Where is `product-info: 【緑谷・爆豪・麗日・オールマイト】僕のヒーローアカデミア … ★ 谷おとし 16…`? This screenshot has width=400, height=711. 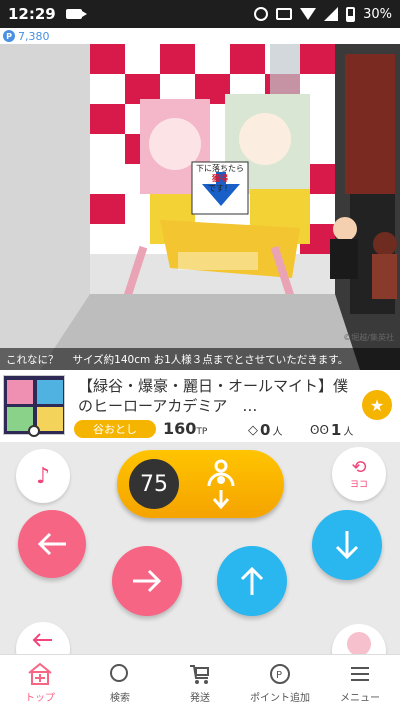
product-info: 【緑谷・爆豪・麗日・オールマイト】僕のヒーローアカデミア … ★ 谷おとし 16… is located at coordinates (200, 406).